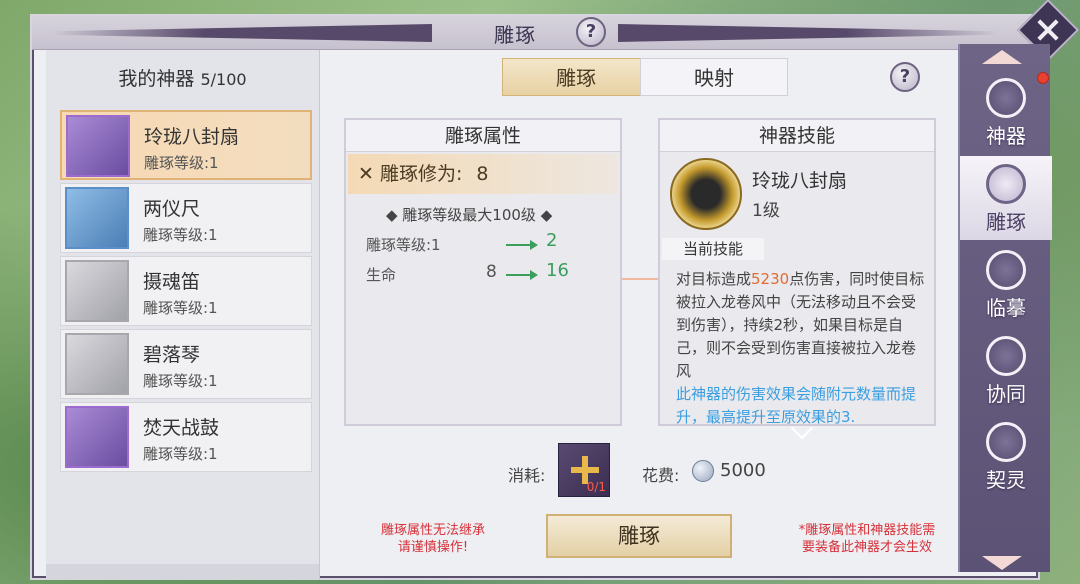 Image resolution: width=1080 pixels, height=584 pixels. Describe the element at coordinates (491, 272) in the screenshot. I see `attr-row-old-value: 8` at that location.